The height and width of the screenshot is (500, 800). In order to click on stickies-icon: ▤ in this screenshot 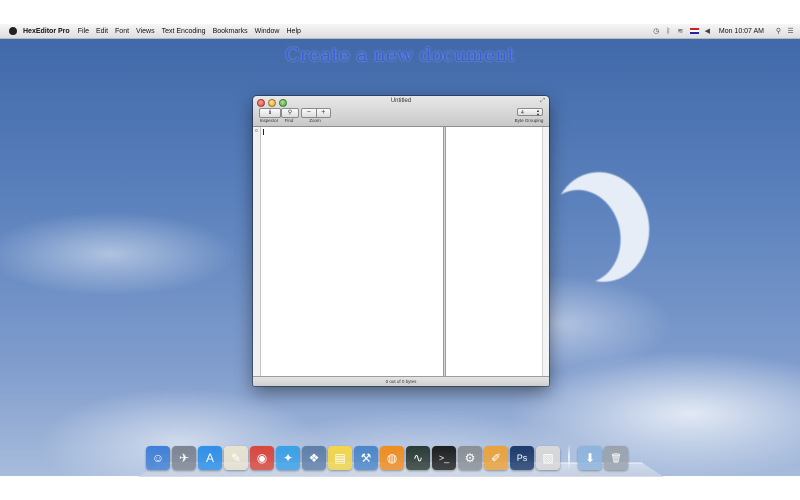, I will do `click(340, 458)`.